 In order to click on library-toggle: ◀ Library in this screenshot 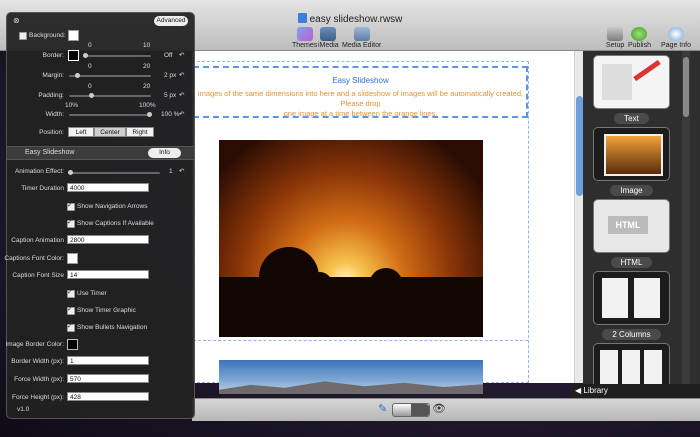, I will do `click(635, 391)`.